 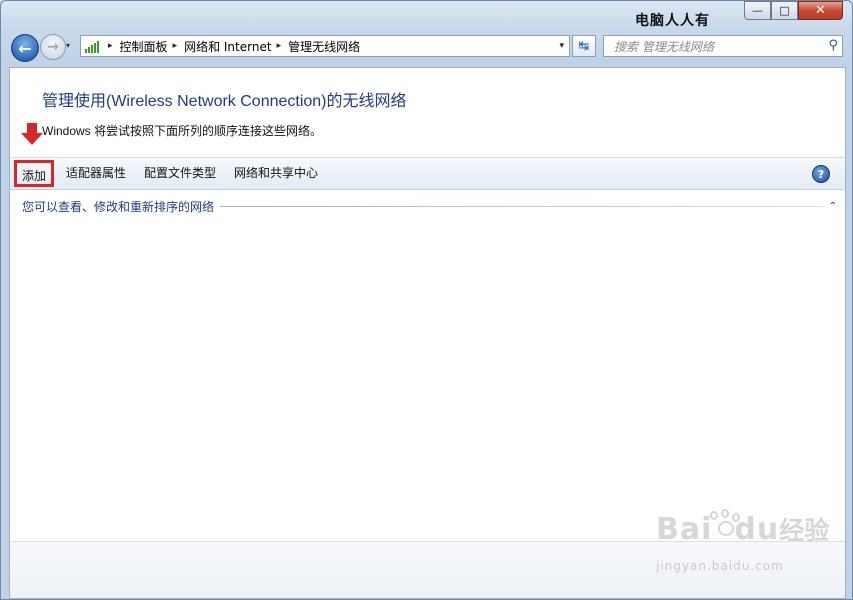 I want to click on baidu-paw-icon, so click(x=724, y=523).